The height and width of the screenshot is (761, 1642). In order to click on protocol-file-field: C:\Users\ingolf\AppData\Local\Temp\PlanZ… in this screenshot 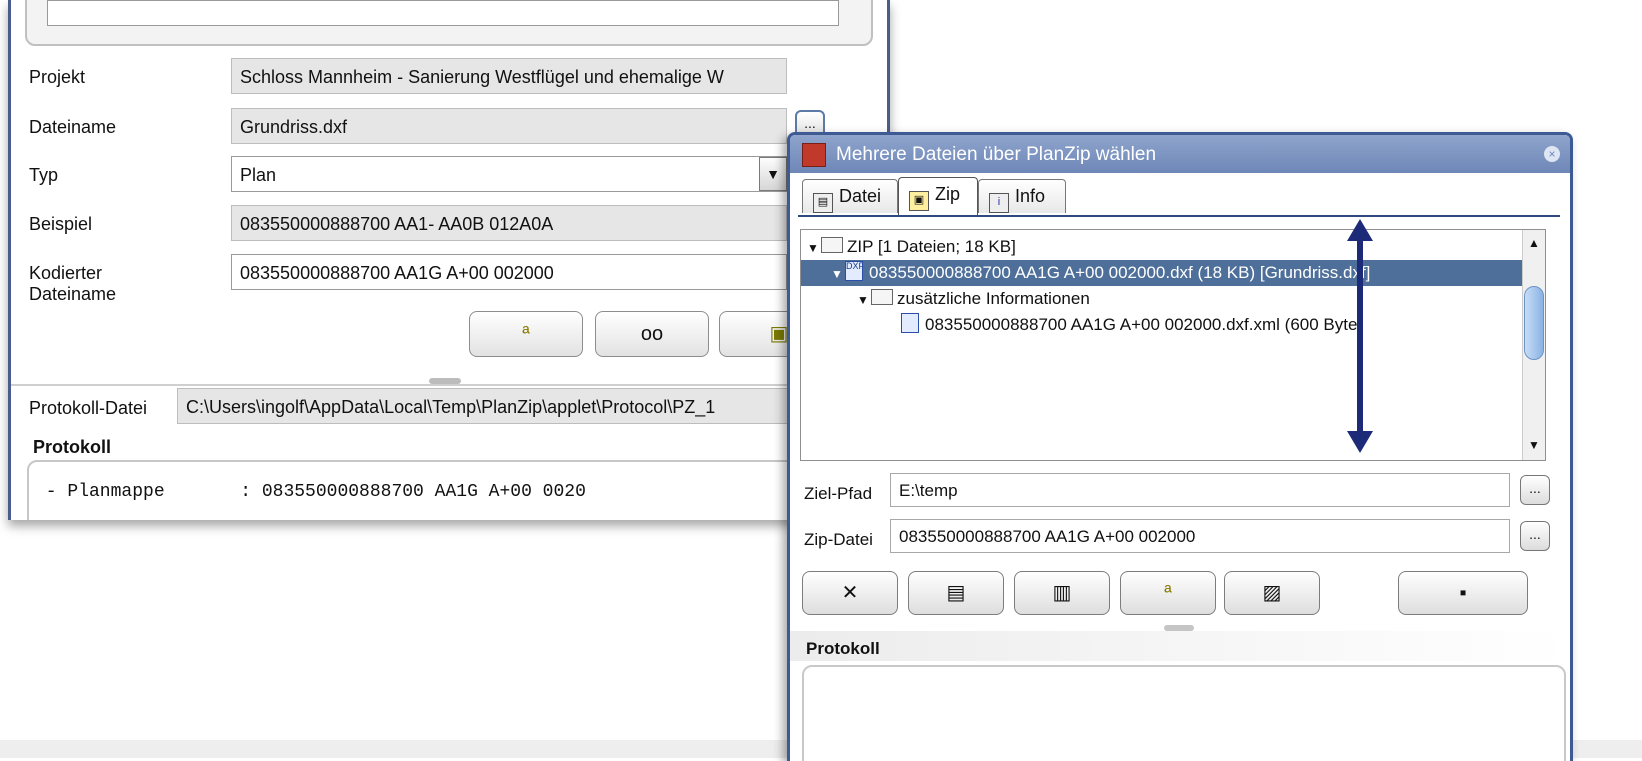, I will do `click(497, 406)`.